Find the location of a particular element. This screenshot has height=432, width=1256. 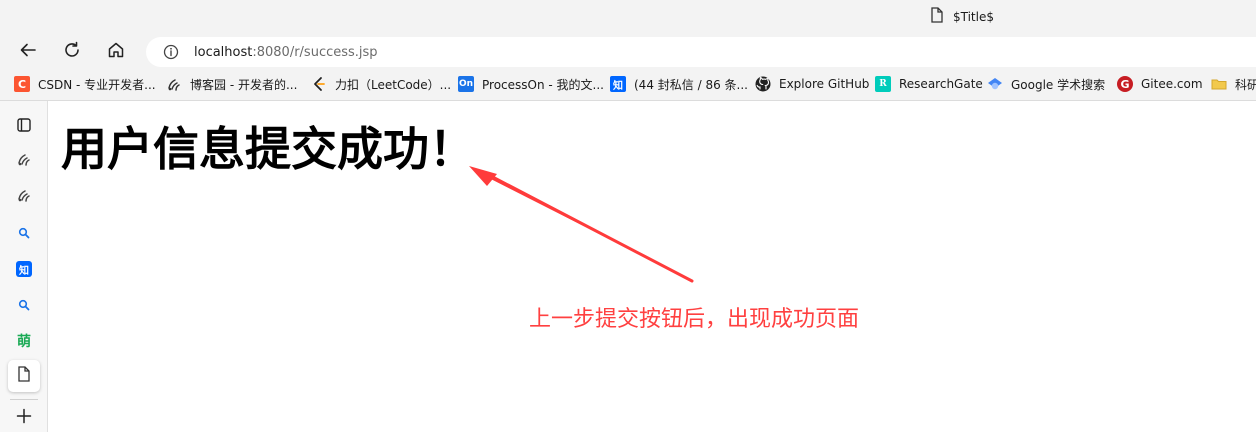

back-arrow-icon is located at coordinates (28, 52).